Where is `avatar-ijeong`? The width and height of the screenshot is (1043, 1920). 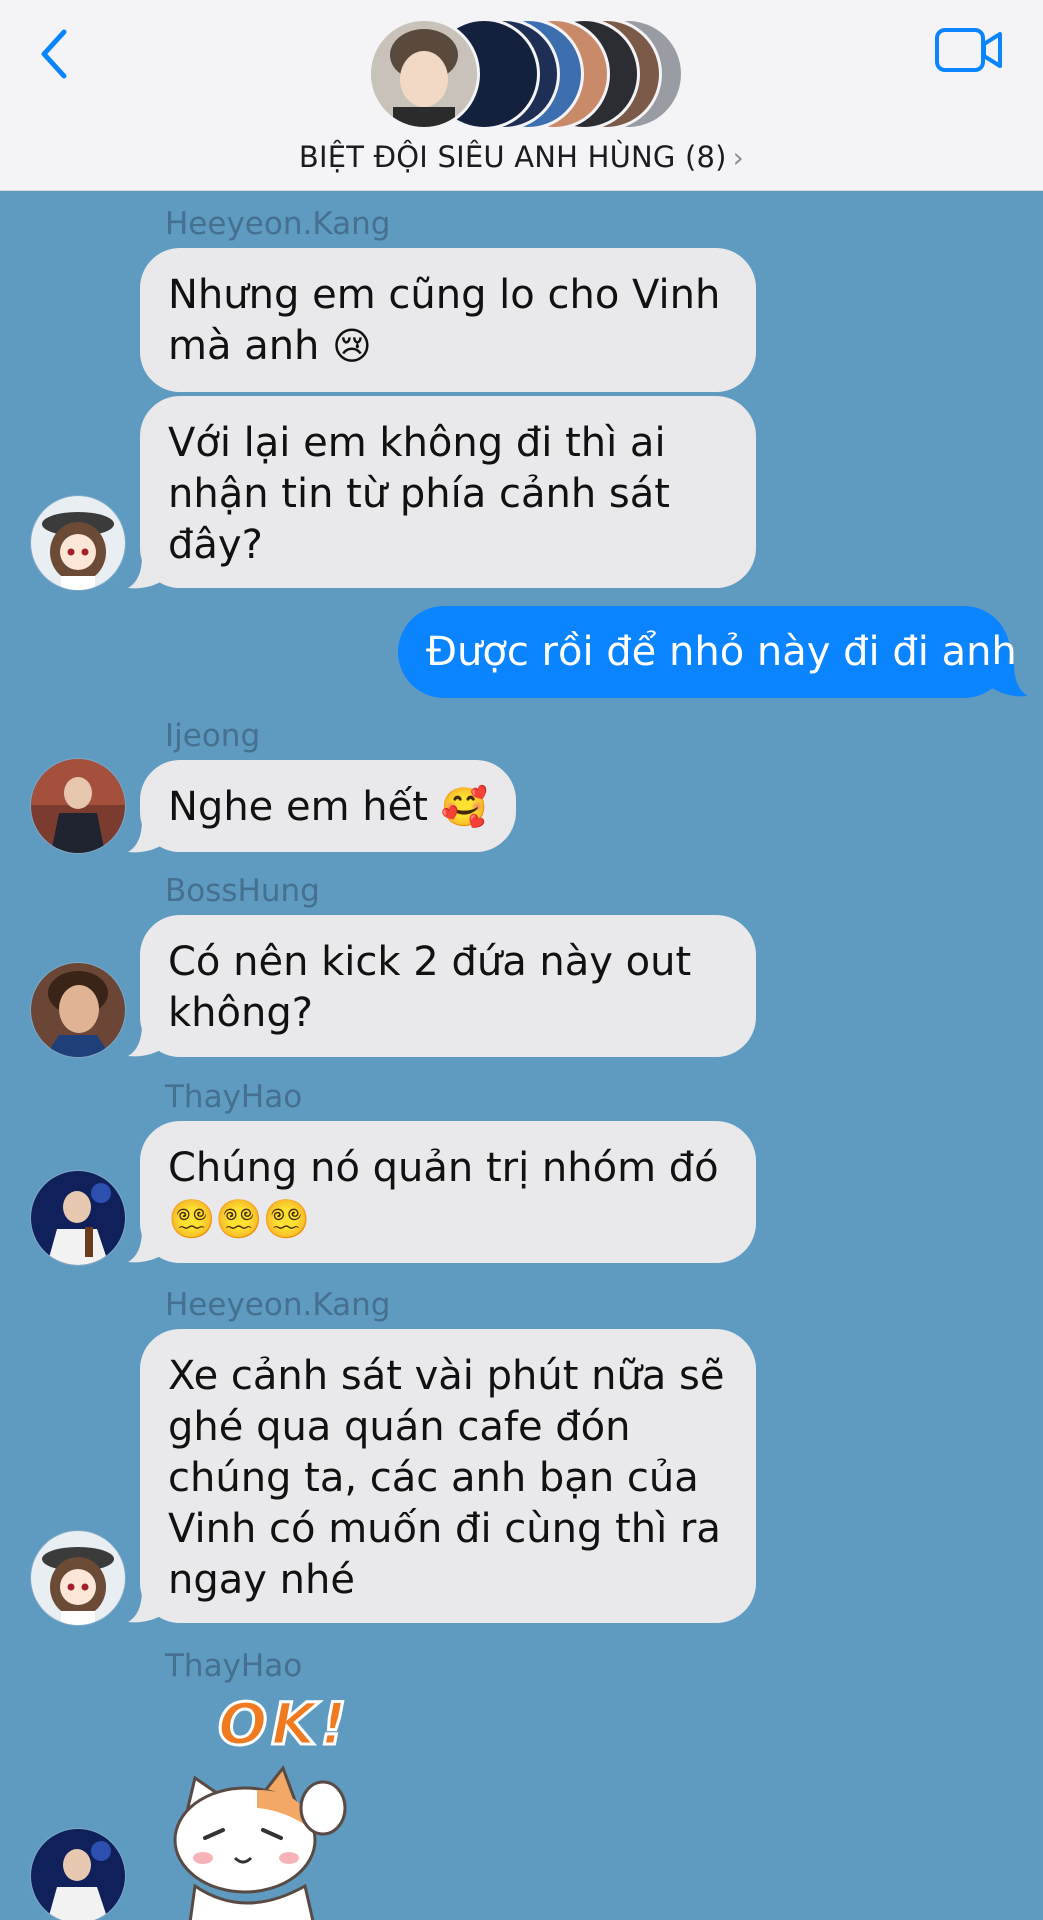
avatar-ijeong is located at coordinates (78, 806).